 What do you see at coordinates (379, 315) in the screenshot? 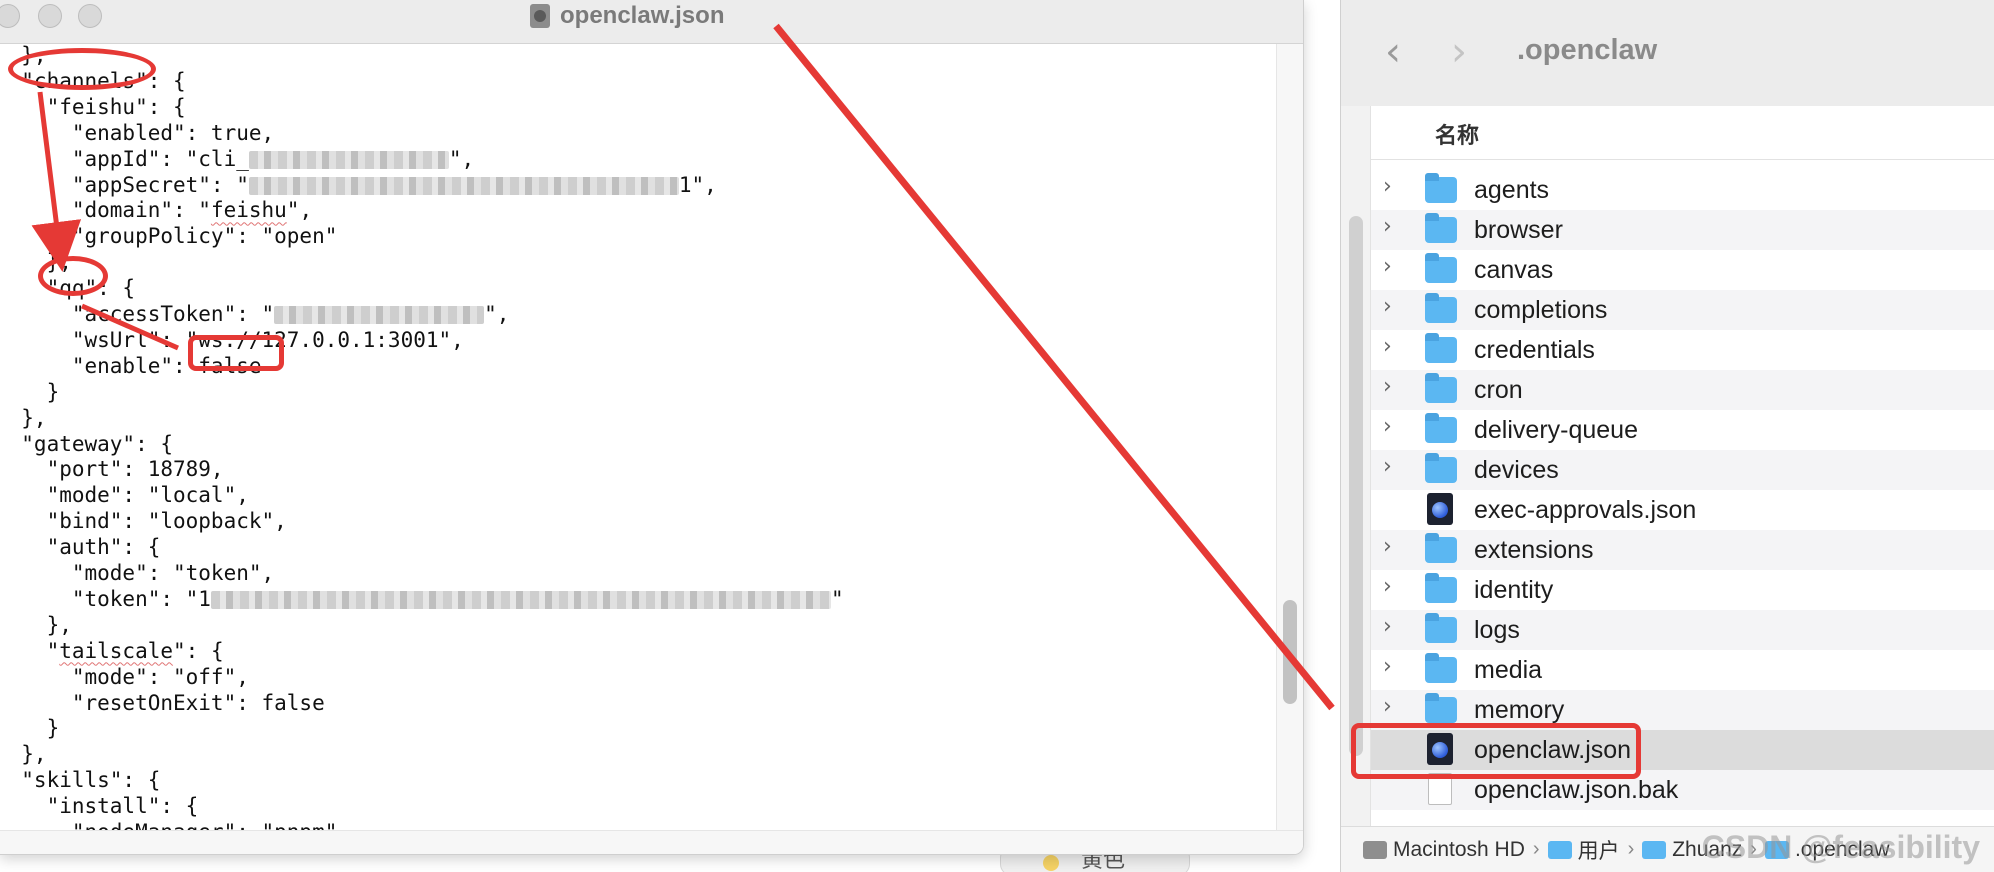
I see `redacted-value` at bounding box center [379, 315].